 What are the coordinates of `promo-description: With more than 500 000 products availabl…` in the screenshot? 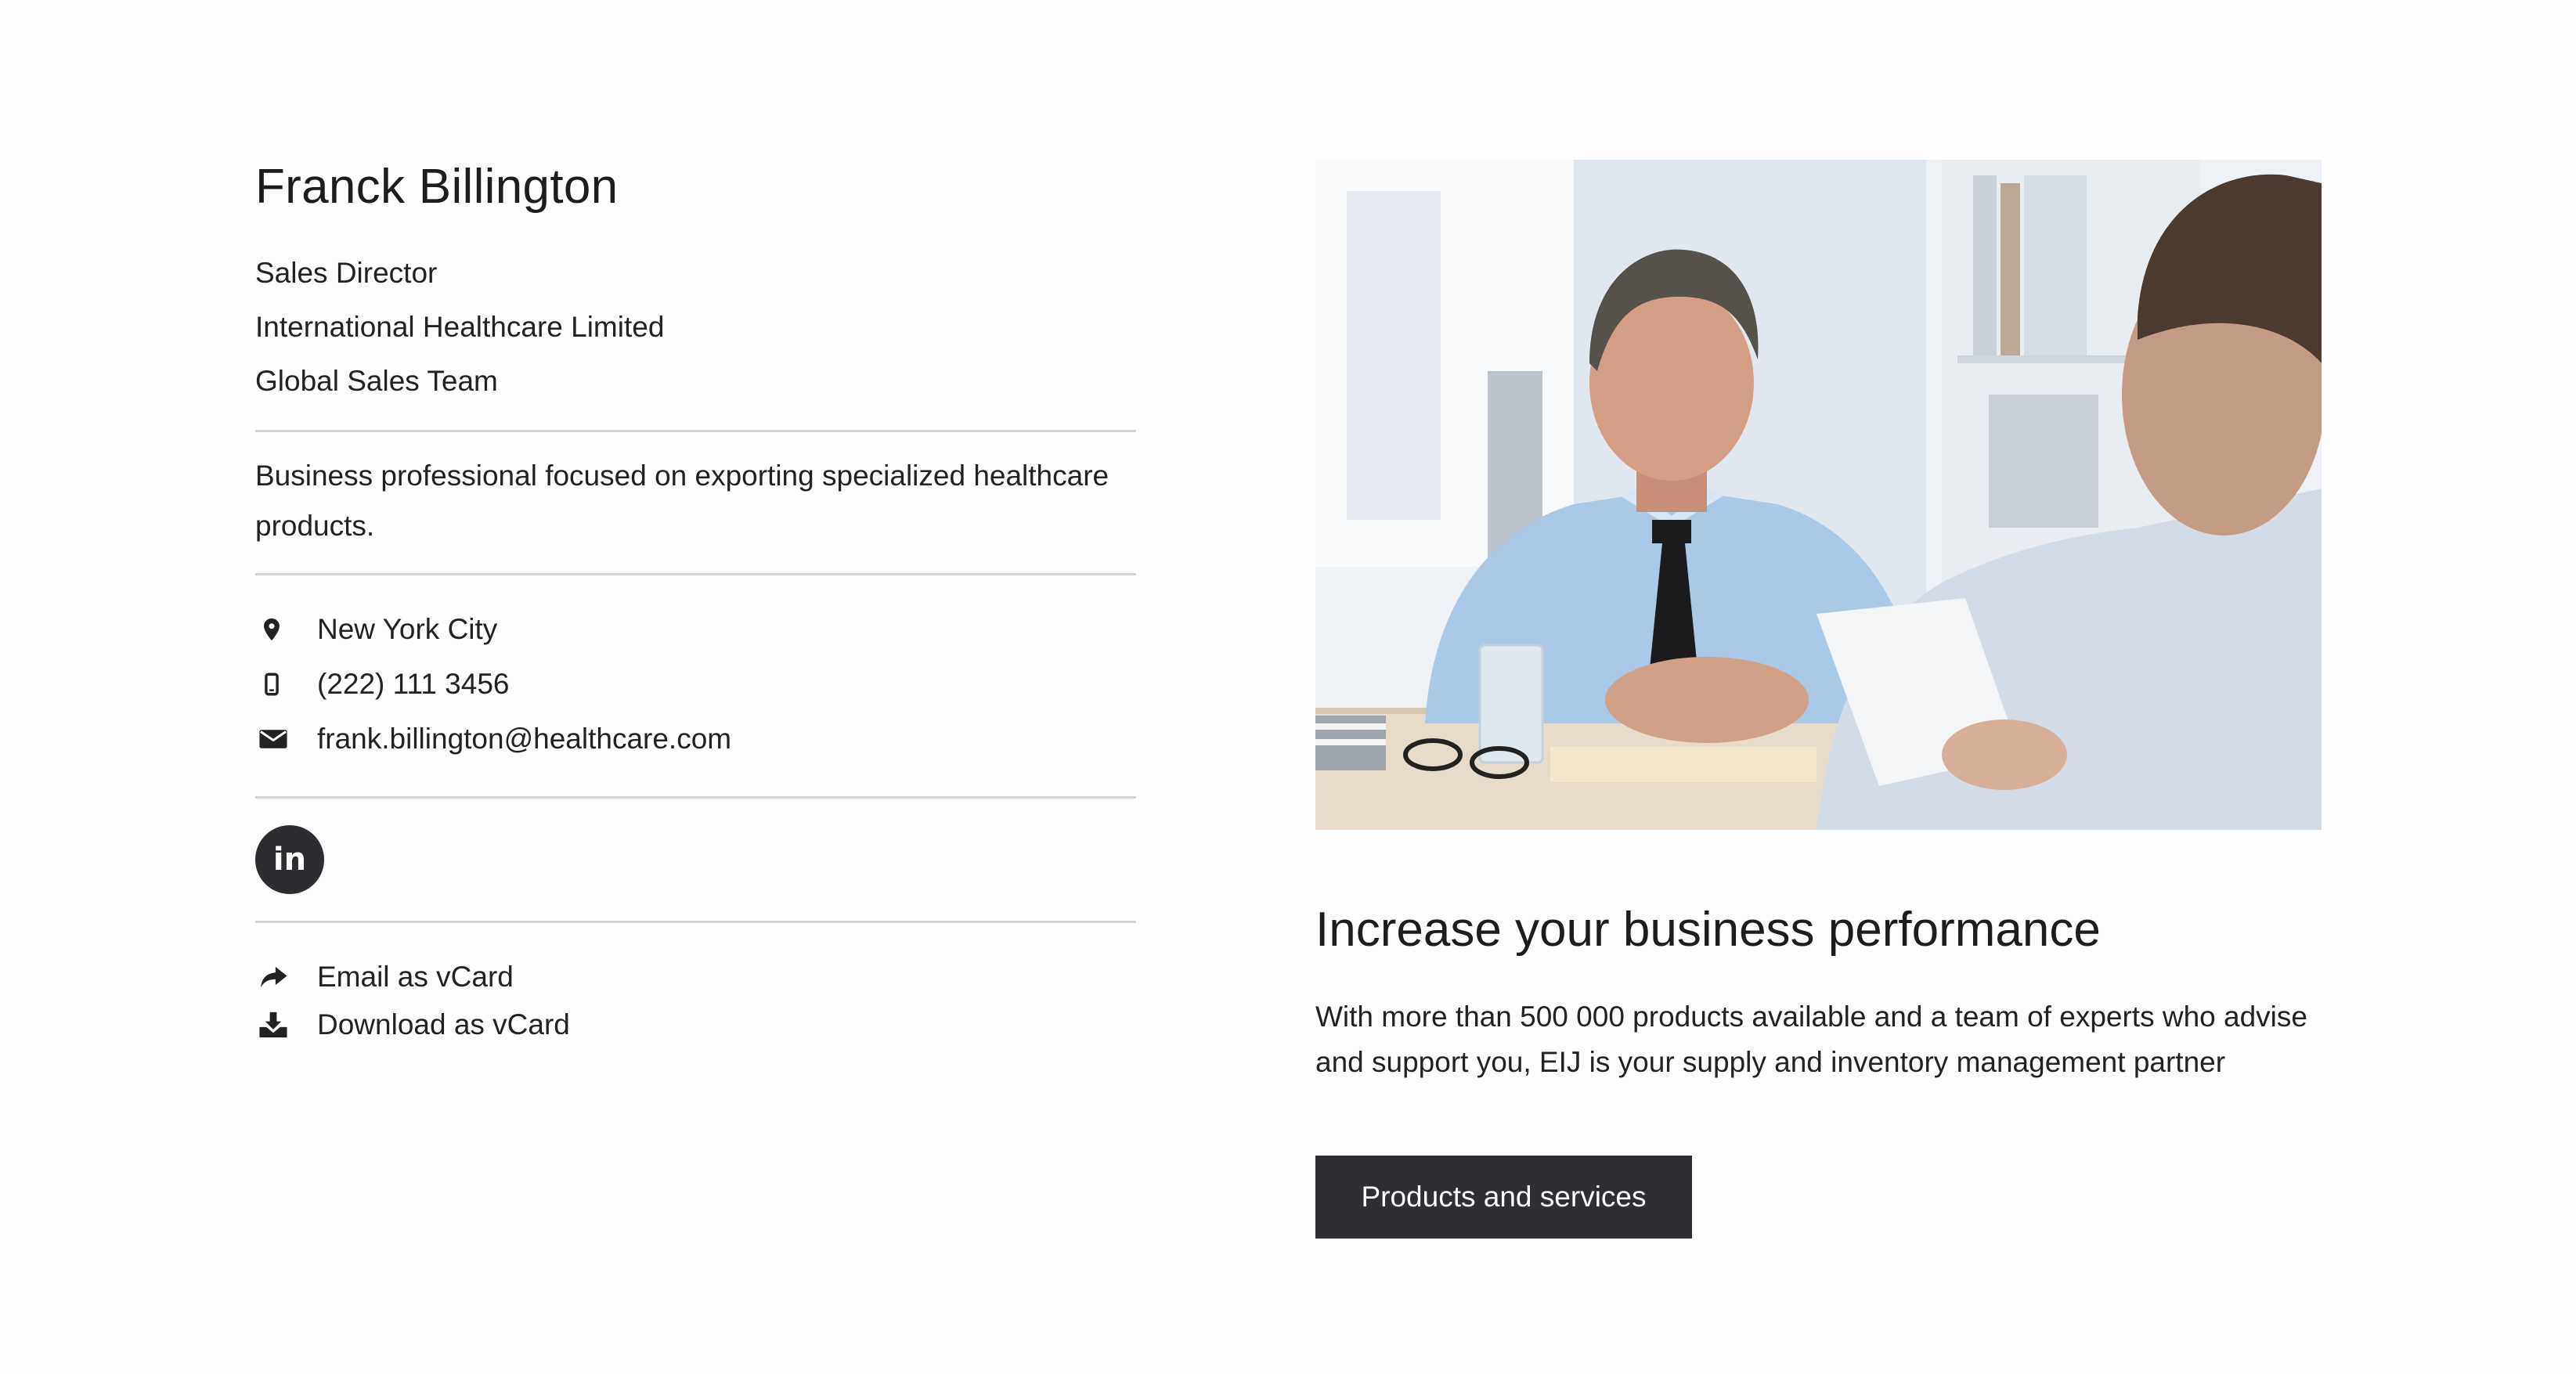 It's located at (1811, 1039).